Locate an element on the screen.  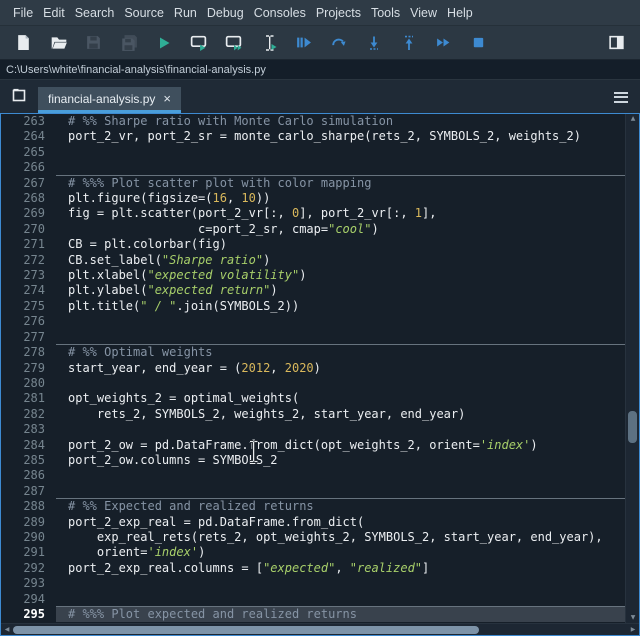
tab-close-icon: × is located at coordinates (167, 98).